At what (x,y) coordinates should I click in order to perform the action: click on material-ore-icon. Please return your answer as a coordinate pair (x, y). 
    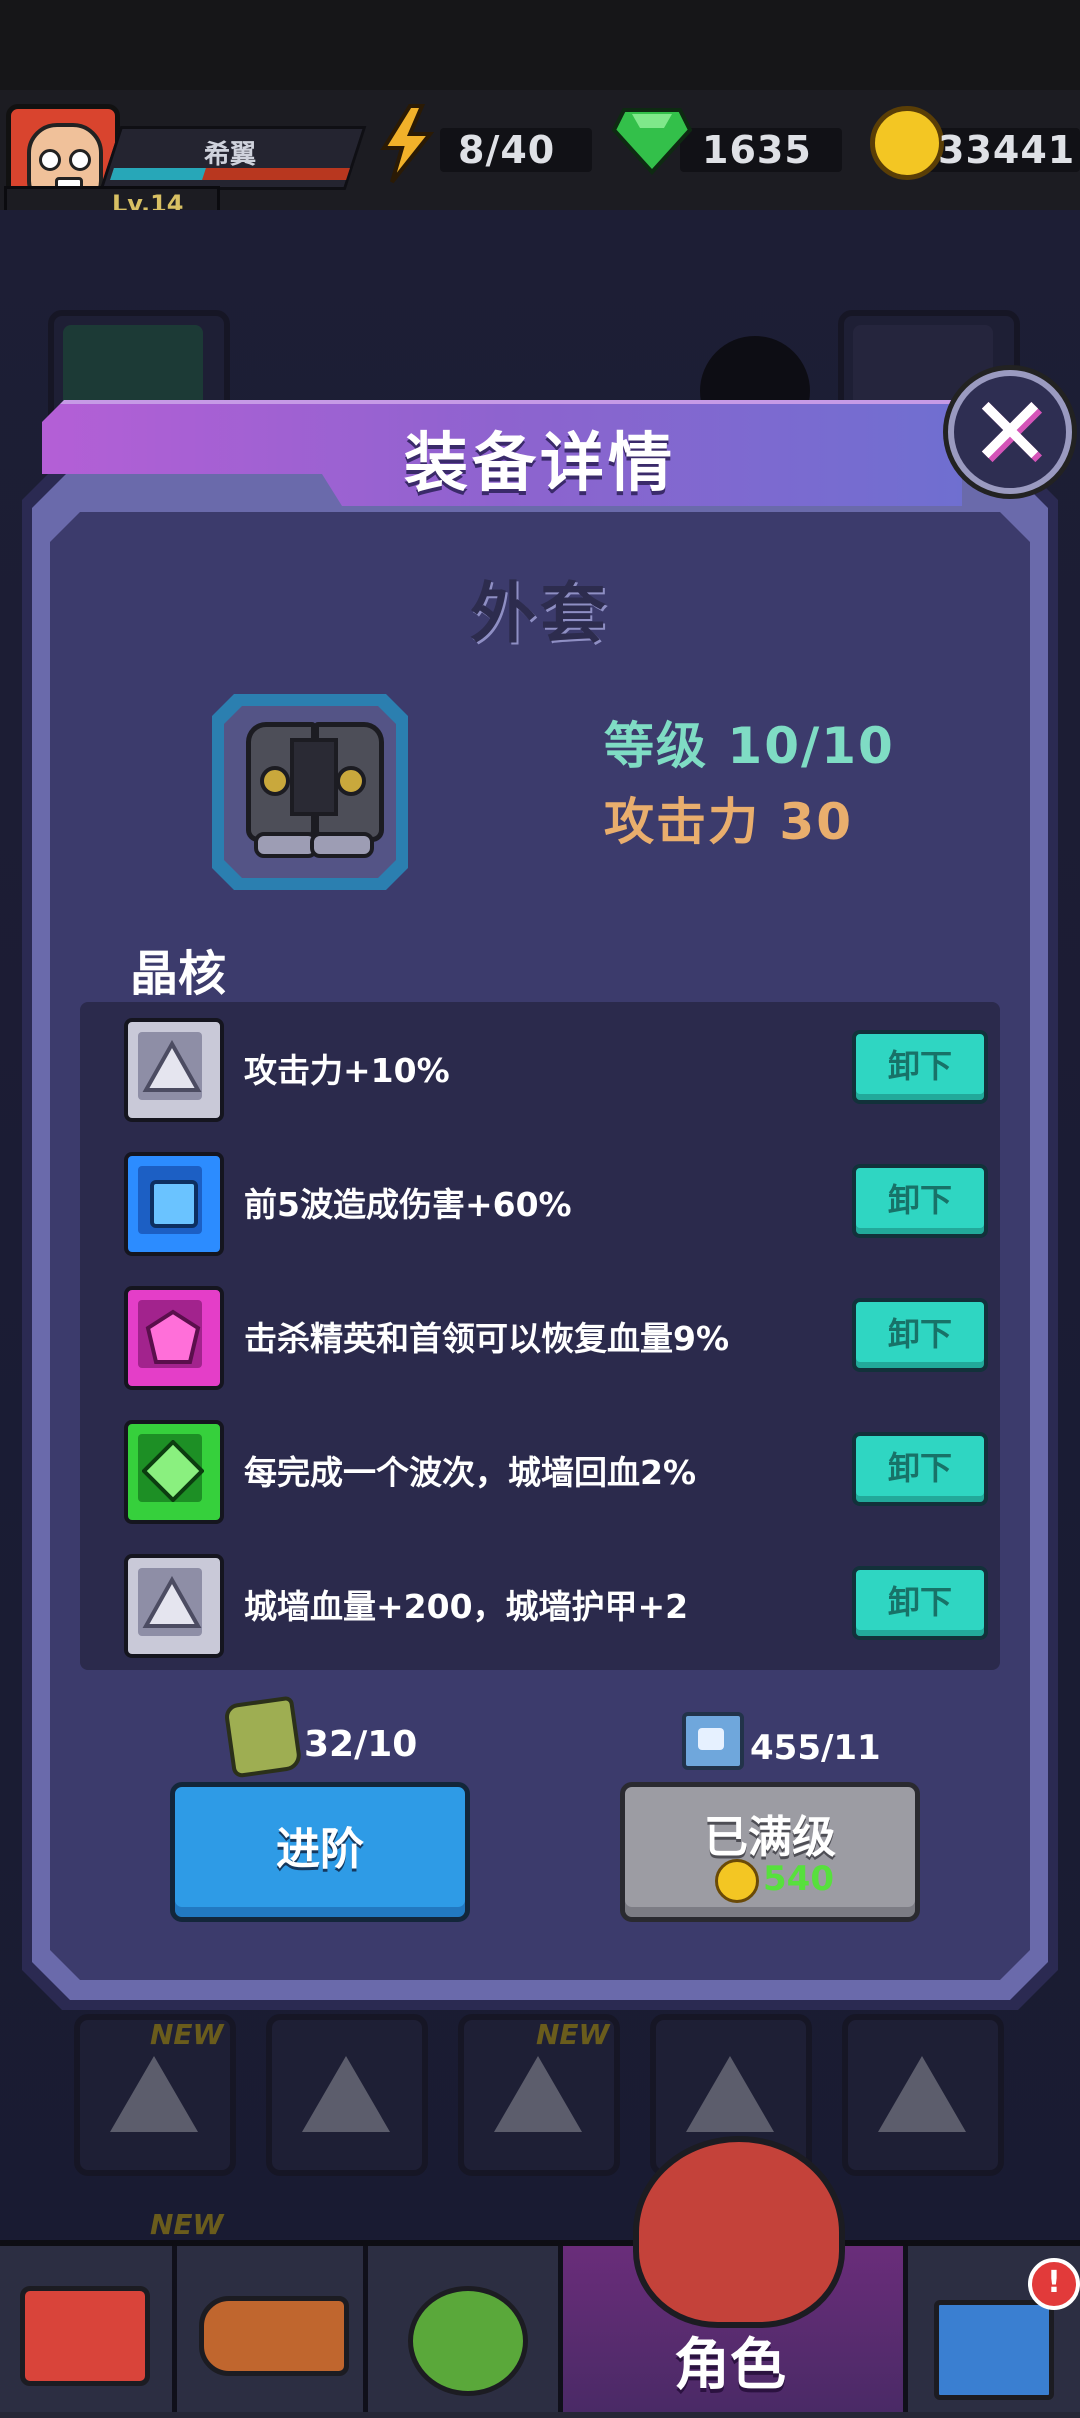
    Looking at the image, I should click on (263, 1737).